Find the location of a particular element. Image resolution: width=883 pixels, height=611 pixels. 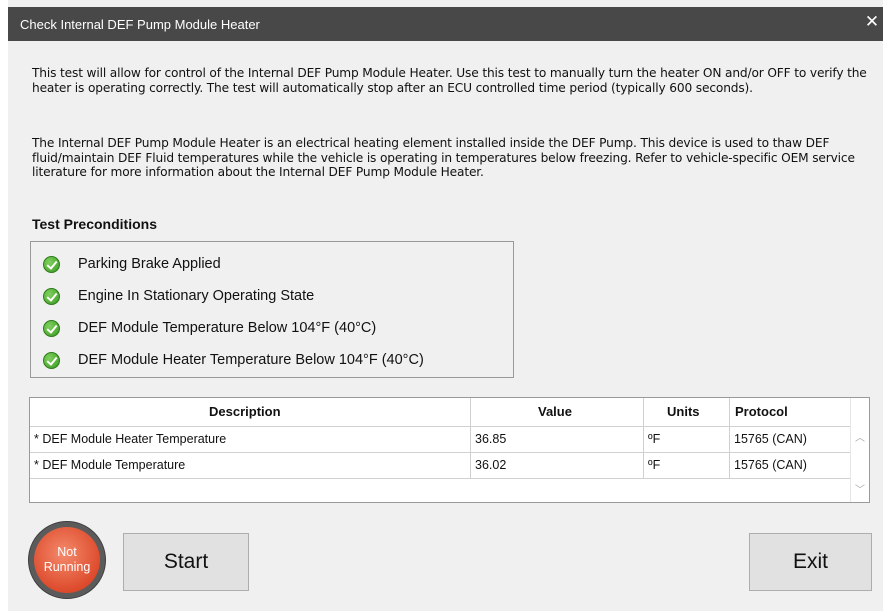

scroll-down-icon: ﹀ is located at coordinates (860, 491).